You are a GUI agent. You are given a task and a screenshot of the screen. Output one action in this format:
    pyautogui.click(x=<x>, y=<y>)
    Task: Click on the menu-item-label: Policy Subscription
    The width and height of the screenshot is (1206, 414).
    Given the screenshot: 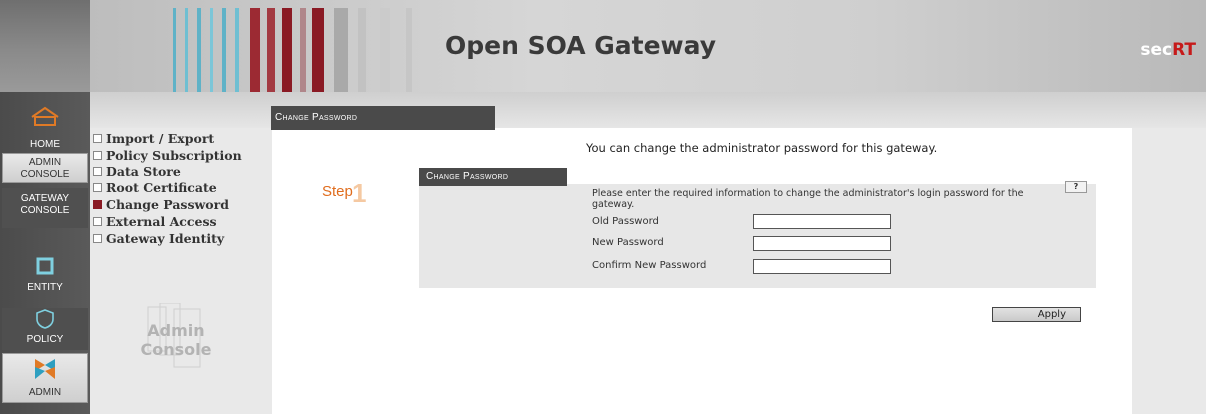 What is the action you would take?
    pyautogui.click(x=174, y=155)
    